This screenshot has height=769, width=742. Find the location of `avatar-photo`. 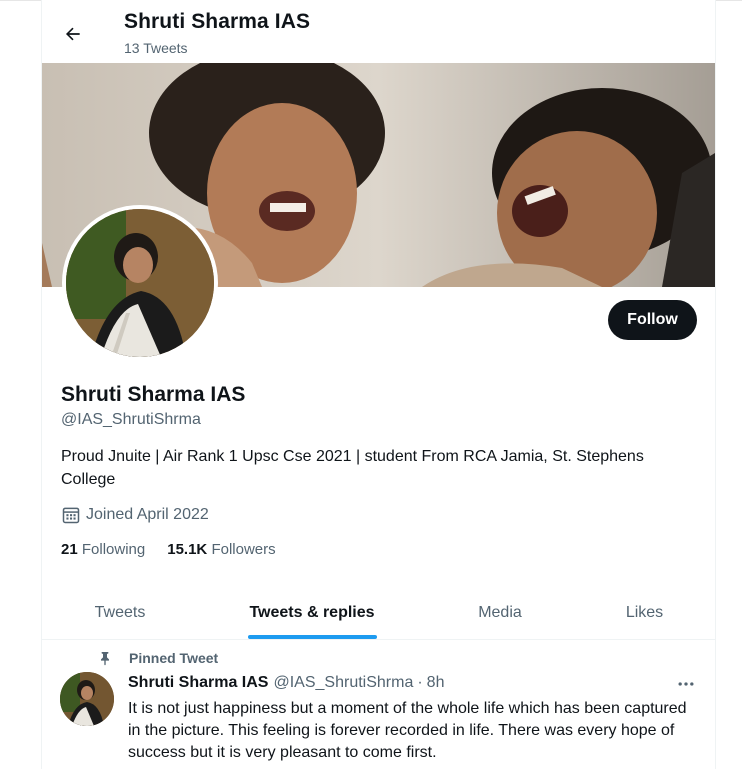

avatar-photo is located at coordinates (140, 283).